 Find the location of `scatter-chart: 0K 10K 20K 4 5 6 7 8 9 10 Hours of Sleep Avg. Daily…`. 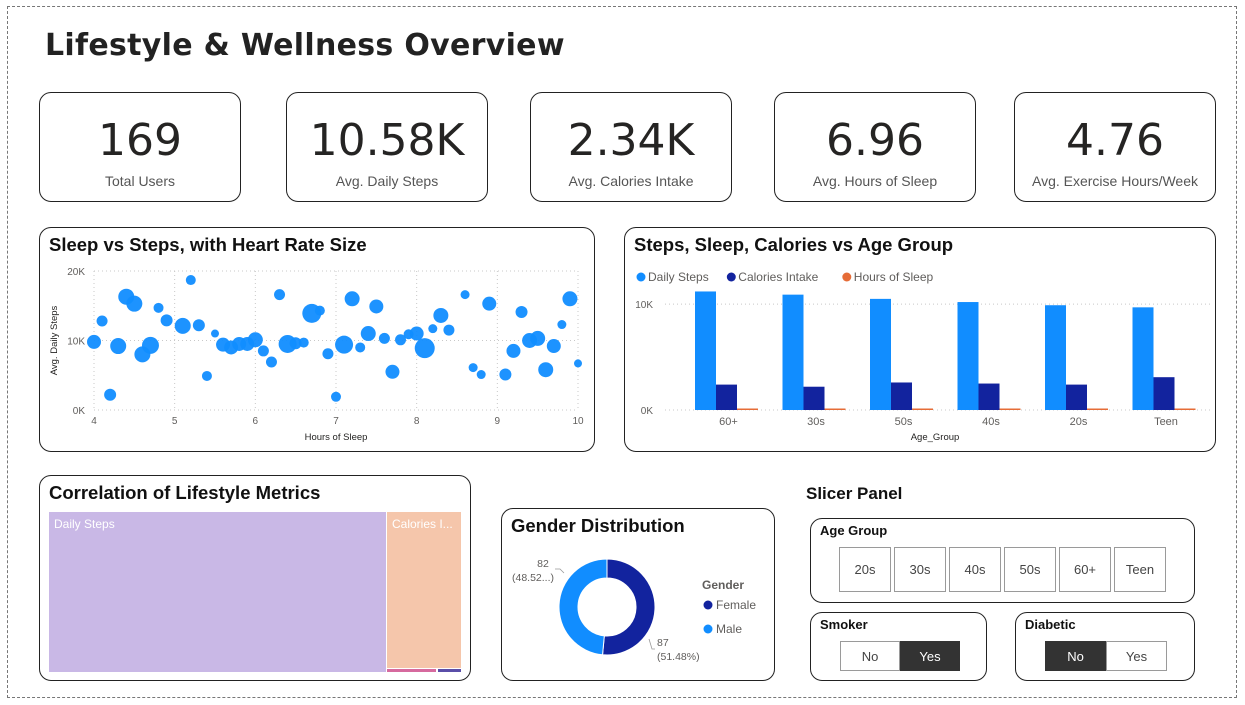

scatter-chart: 0K 10K 20K 4 5 6 7 8 9 10 Hours of Sleep Avg. Daily… is located at coordinates (317, 339).